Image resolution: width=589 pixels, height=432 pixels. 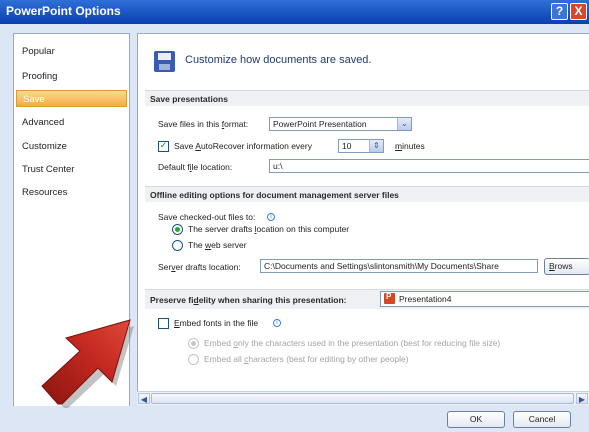 What do you see at coordinates (278, 60) in the screenshot?
I see `panel-heading: Customize how documents are saved.` at bounding box center [278, 60].